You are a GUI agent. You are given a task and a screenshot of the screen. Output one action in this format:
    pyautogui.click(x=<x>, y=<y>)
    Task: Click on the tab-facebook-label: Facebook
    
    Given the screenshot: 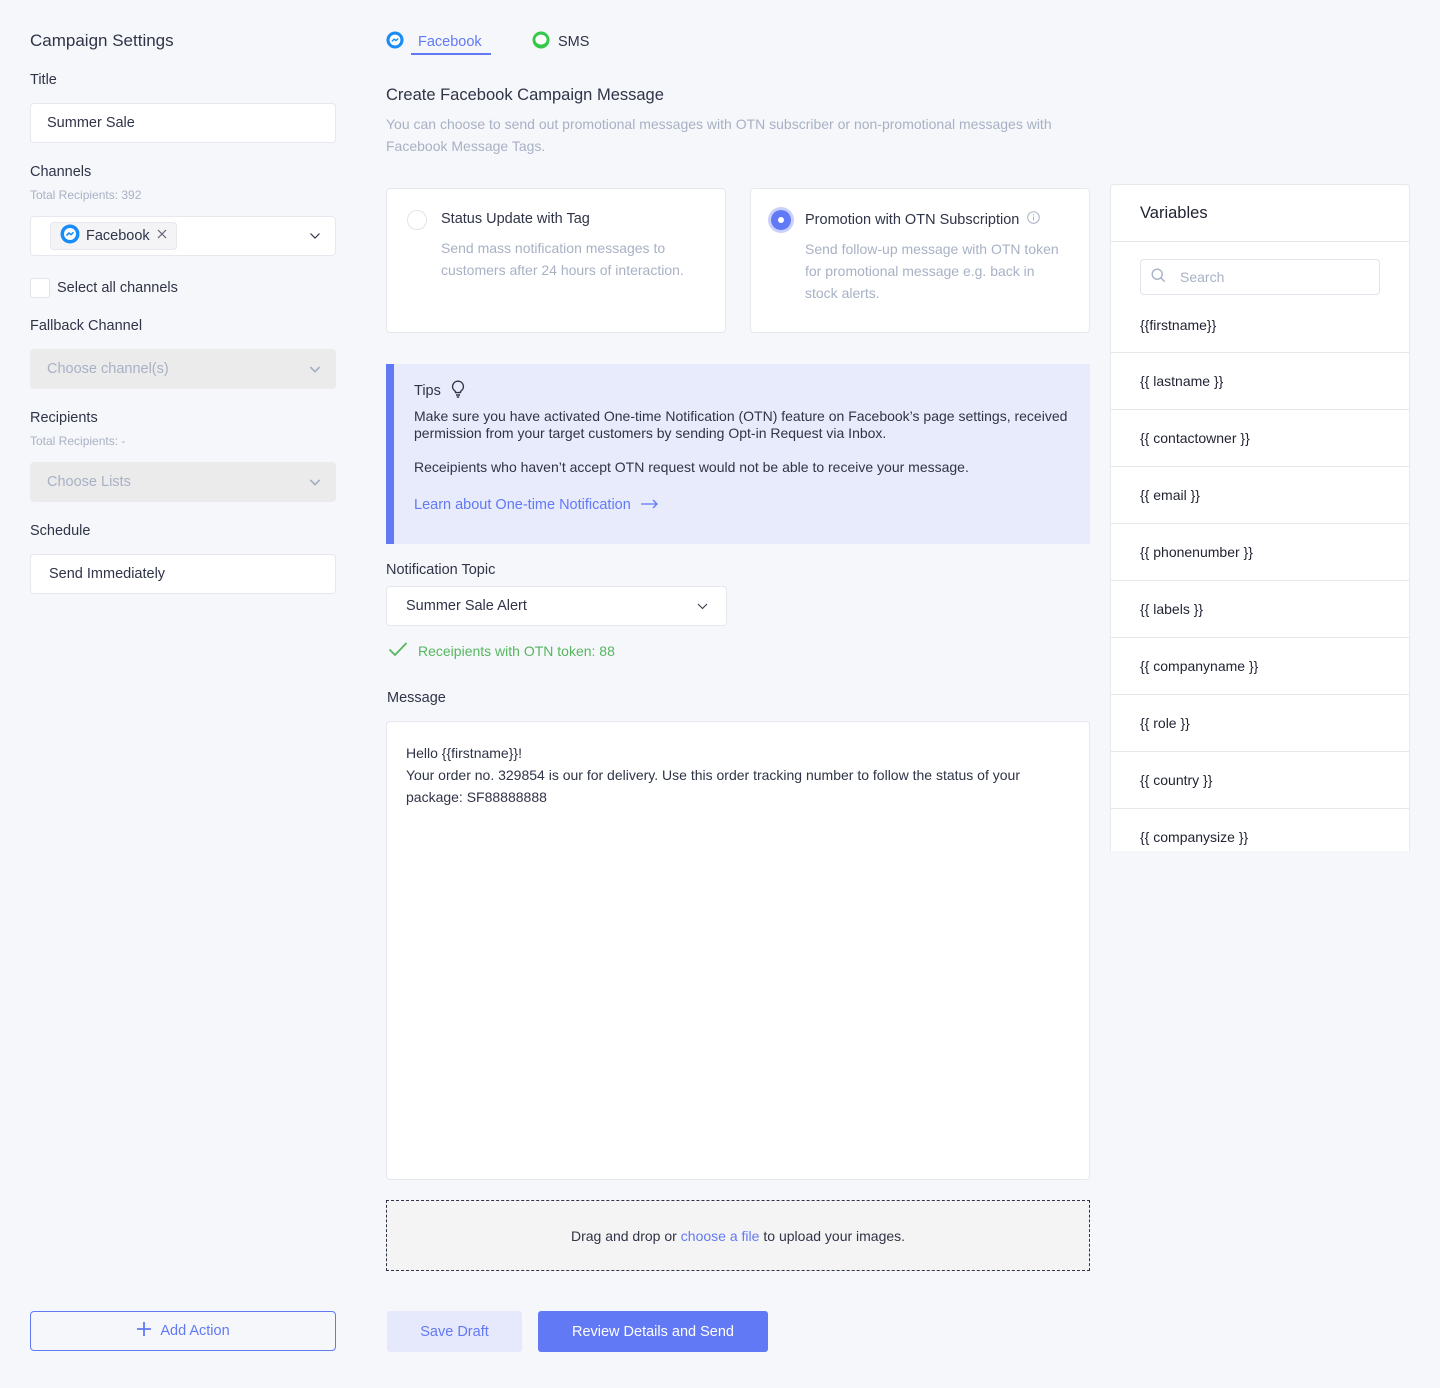 What is the action you would take?
    pyautogui.click(x=450, y=42)
    